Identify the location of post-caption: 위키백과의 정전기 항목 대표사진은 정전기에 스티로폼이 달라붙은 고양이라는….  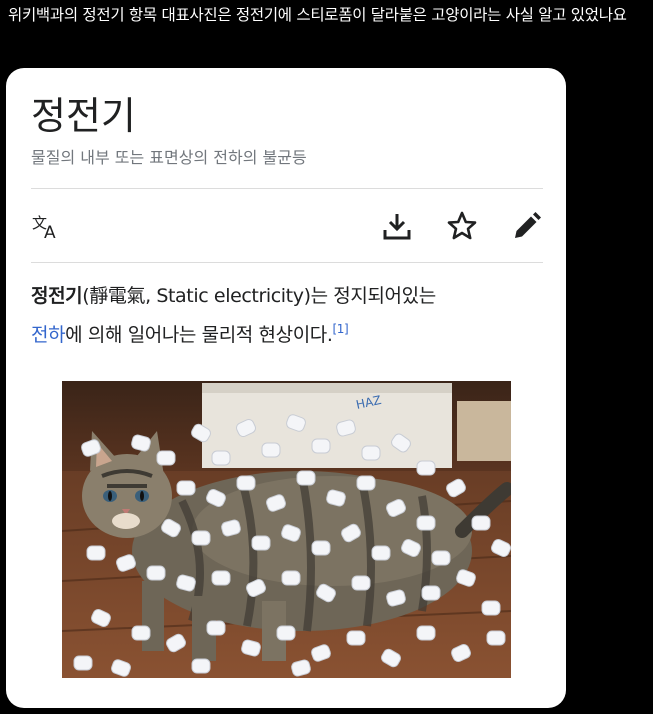
(317, 15).